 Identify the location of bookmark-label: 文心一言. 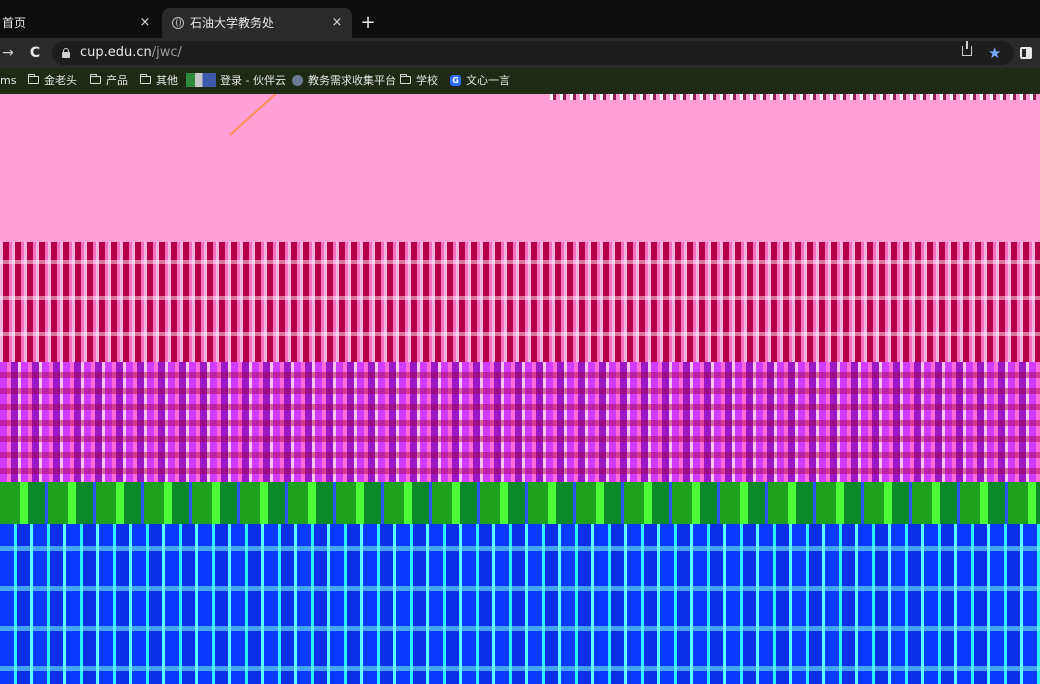
(488, 80).